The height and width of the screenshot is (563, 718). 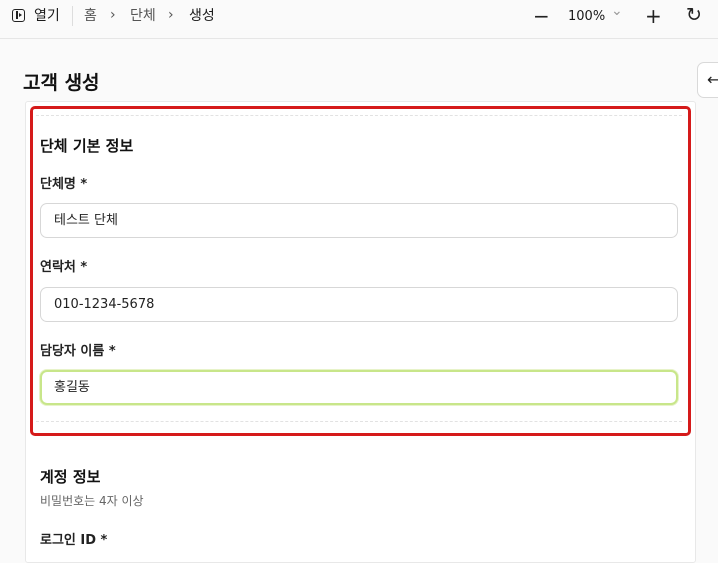 I want to click on open-panel-button: 열기, so click(x=36, y=16).